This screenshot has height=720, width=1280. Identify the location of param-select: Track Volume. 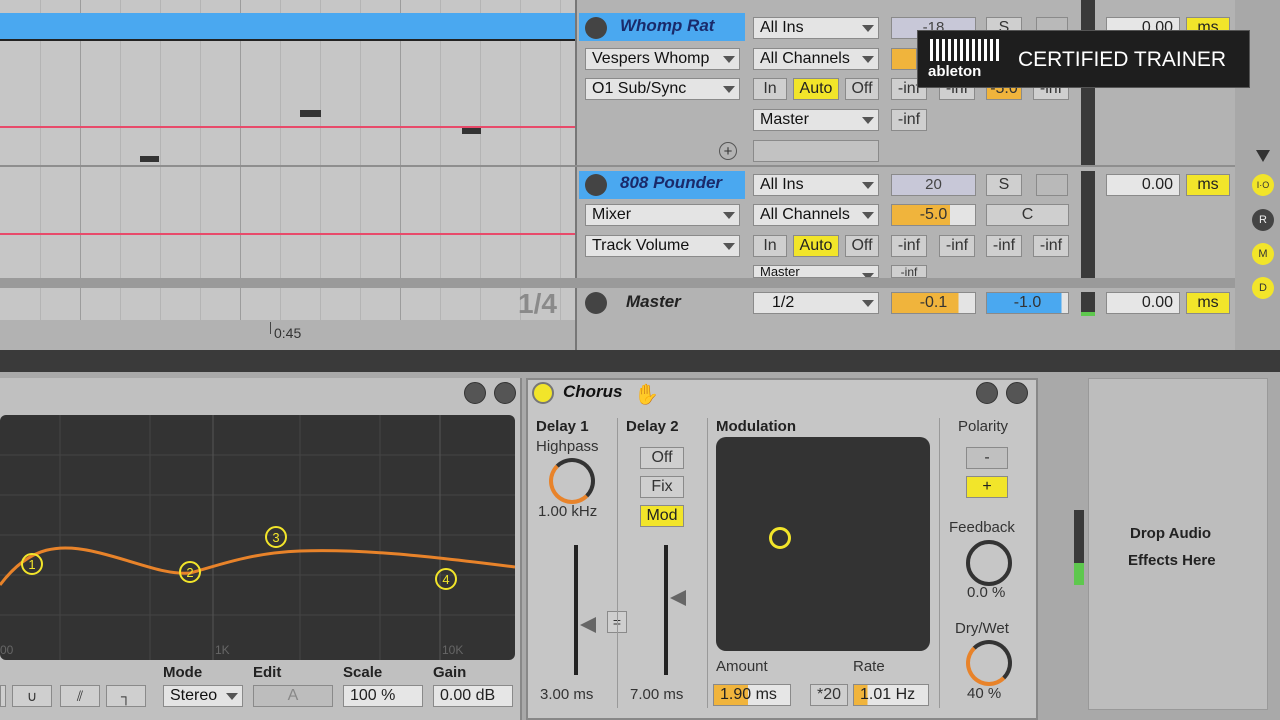
(662, 246).